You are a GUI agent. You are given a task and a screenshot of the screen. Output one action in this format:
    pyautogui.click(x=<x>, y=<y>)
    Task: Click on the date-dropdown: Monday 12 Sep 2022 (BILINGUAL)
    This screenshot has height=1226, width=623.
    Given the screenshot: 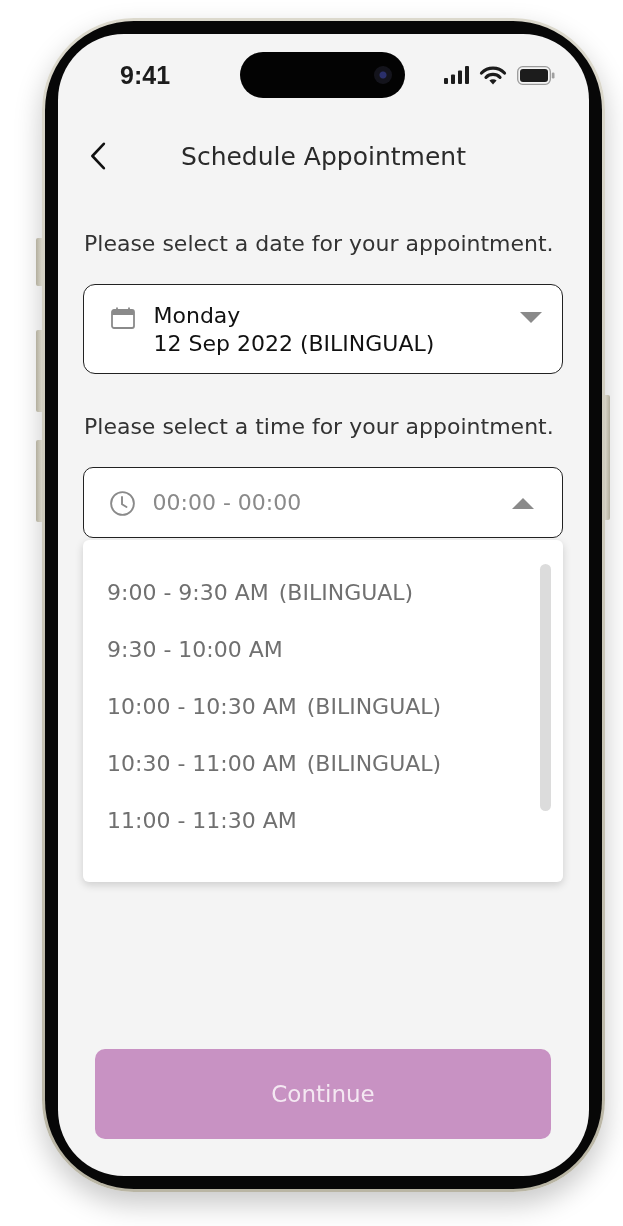 What is the action you would take?
    pyautogui.click(x=323, y=329)
    